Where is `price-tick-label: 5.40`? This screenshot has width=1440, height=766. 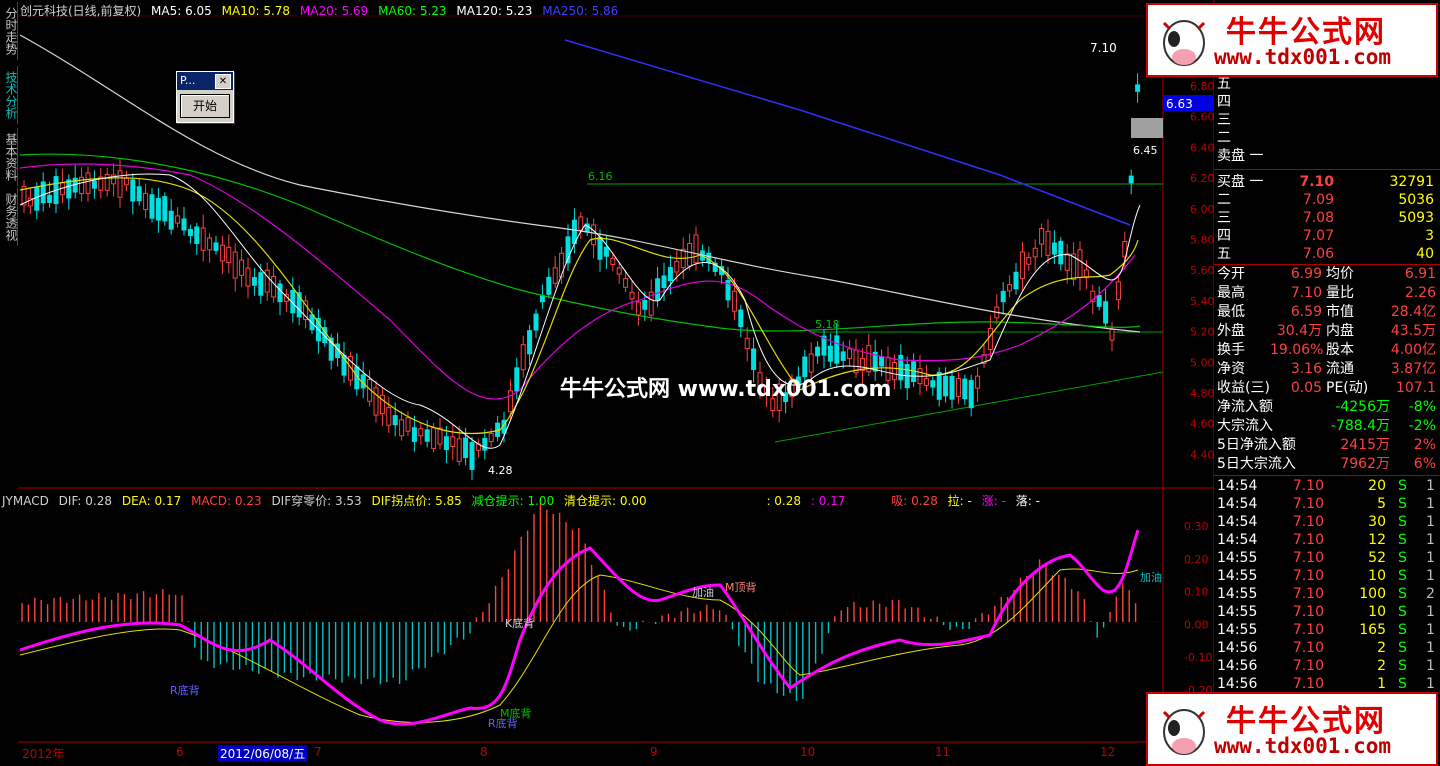
price-tick-label: 5.40 is located at coordinates (1202, 301).